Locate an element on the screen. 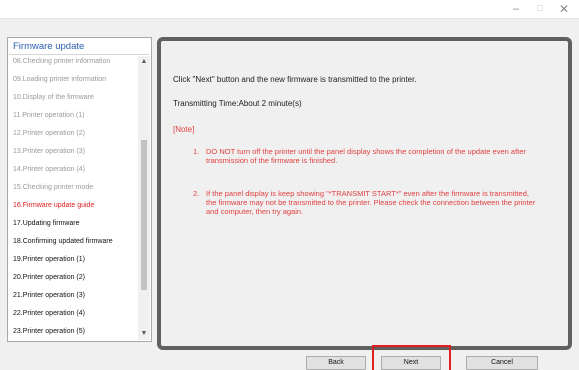  step-list-scrollbar: ▲ ▼ is located at coordinates (144, 198).